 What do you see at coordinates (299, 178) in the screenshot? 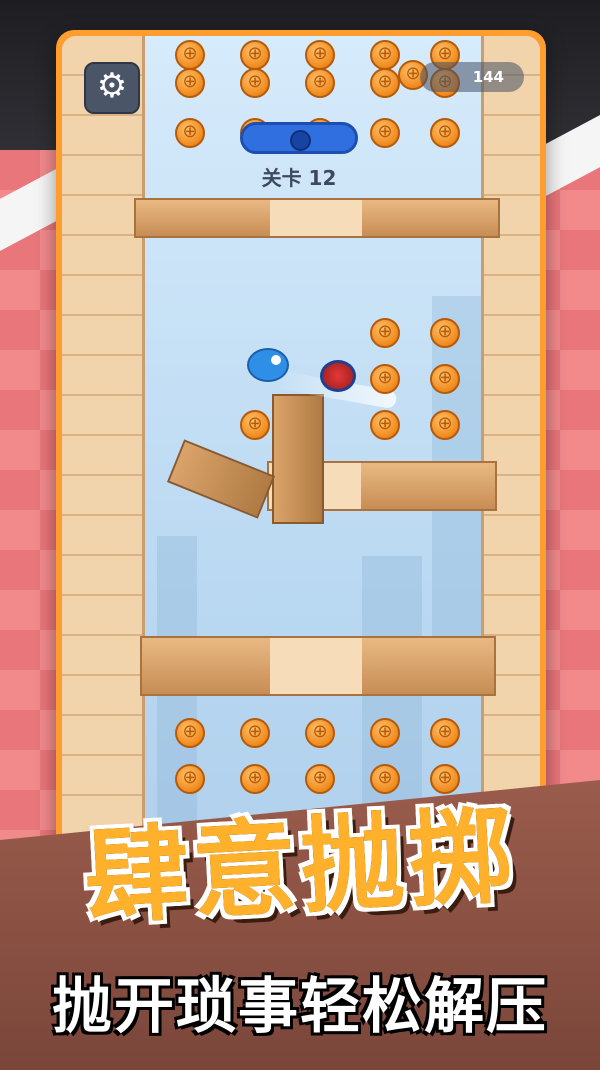
I see `level-label: 关卡 12` at bounding box center [299, 178].